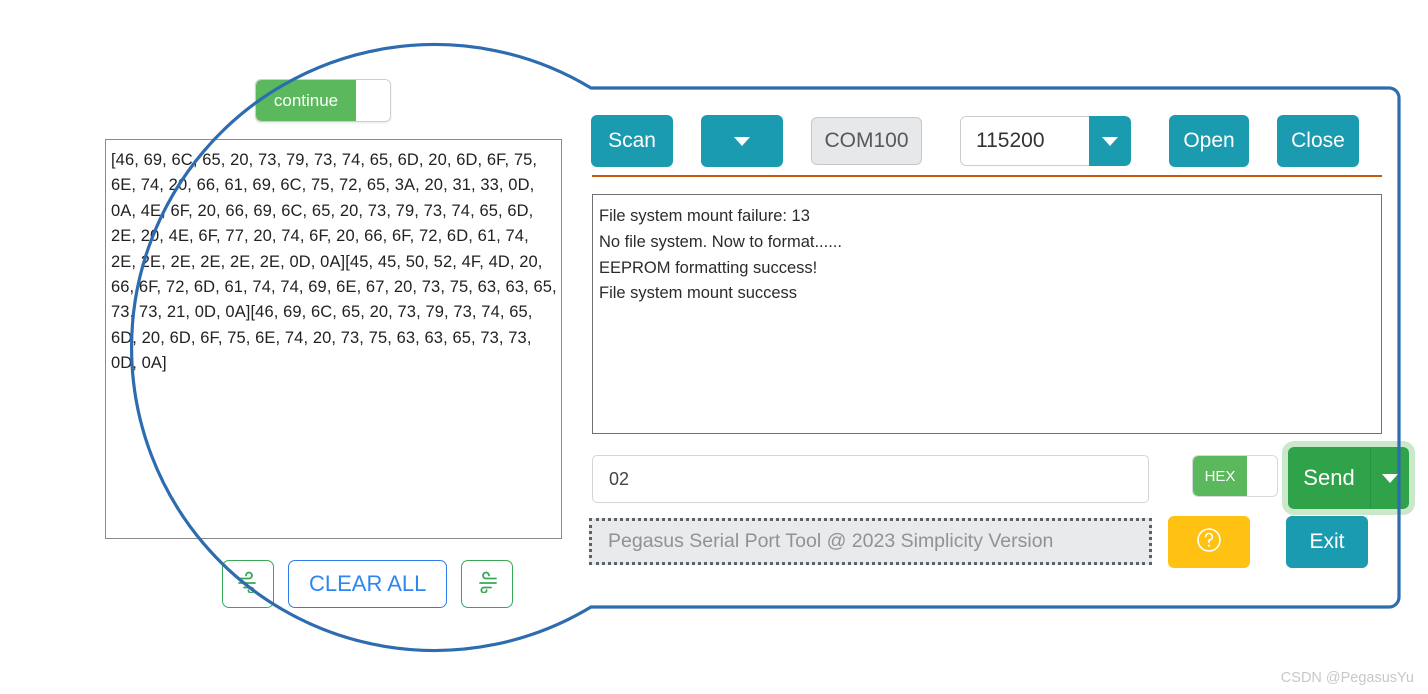 The width and height of the screenshot is (1428, 694). What do you see at coordinates (987, 176) in the screenshot?
I see `toolbar-separator` at bounding box center [987, 176].